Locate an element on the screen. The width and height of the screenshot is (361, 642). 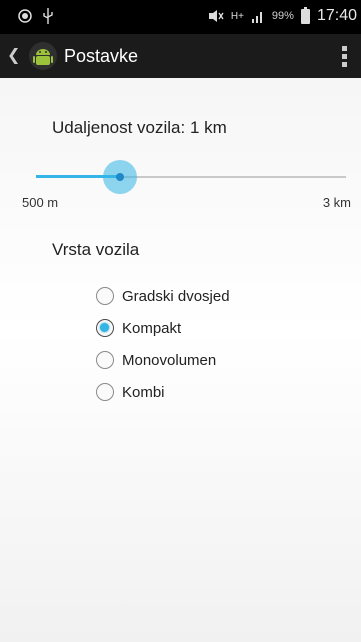
radio-label: Monovolumen is located at coordinates (169, 360).